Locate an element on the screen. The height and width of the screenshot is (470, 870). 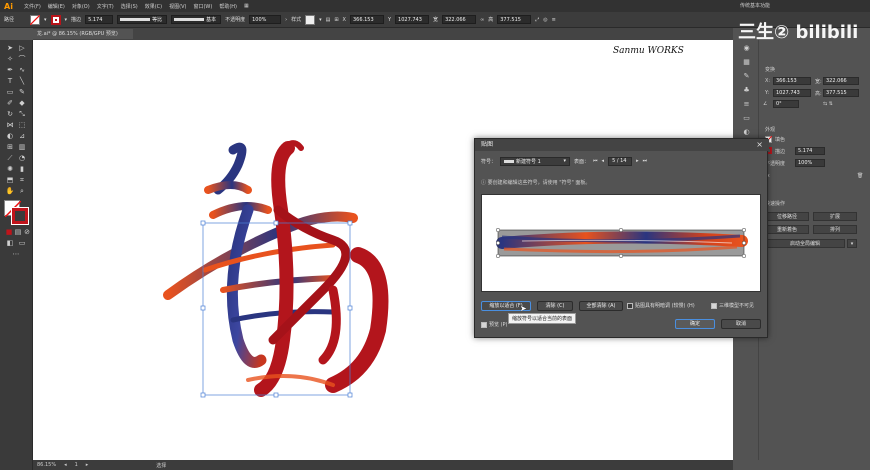
menu-object: 对象(O) is located at coordinates (81, 6).